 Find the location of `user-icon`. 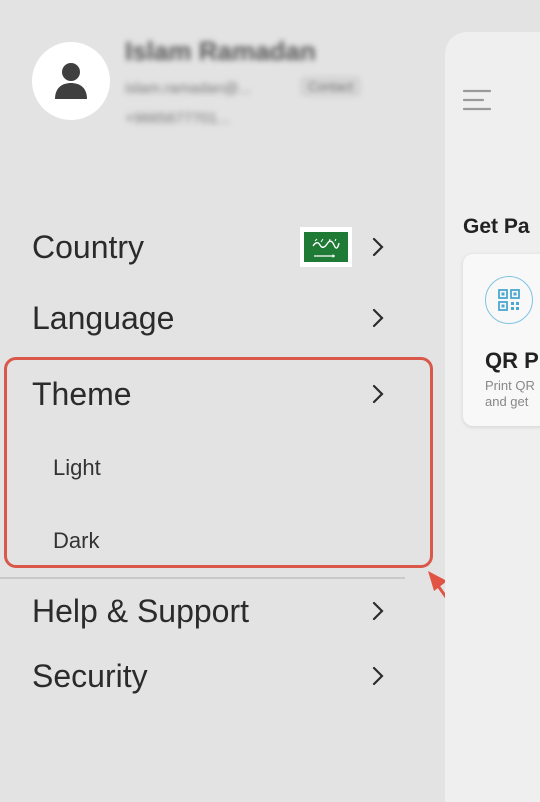

user-icon is located at coordinates (71, 81).